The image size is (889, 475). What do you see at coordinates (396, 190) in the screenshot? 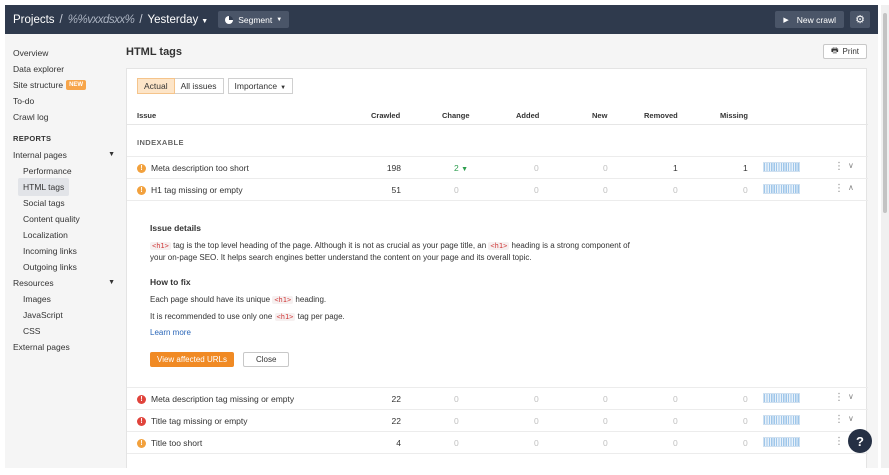
I see `crawled-value: 51` at bounding box center [396, 190].